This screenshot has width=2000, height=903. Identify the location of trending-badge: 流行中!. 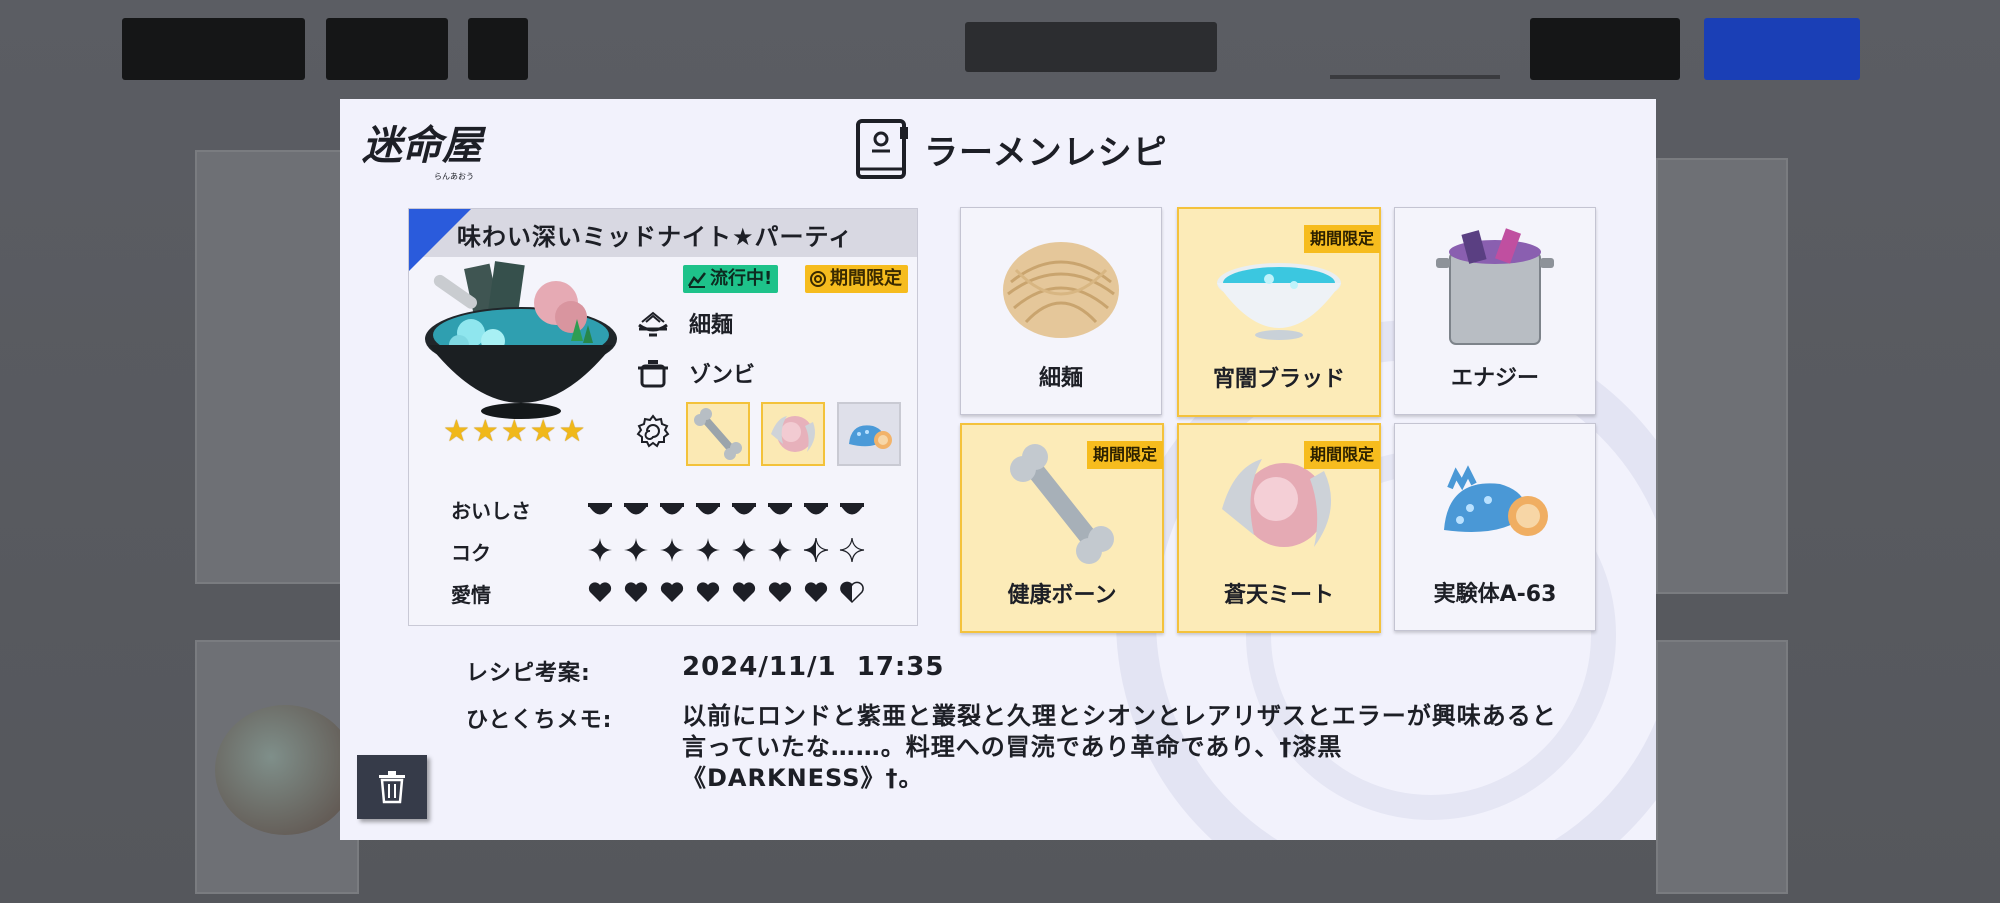
(731, 279).